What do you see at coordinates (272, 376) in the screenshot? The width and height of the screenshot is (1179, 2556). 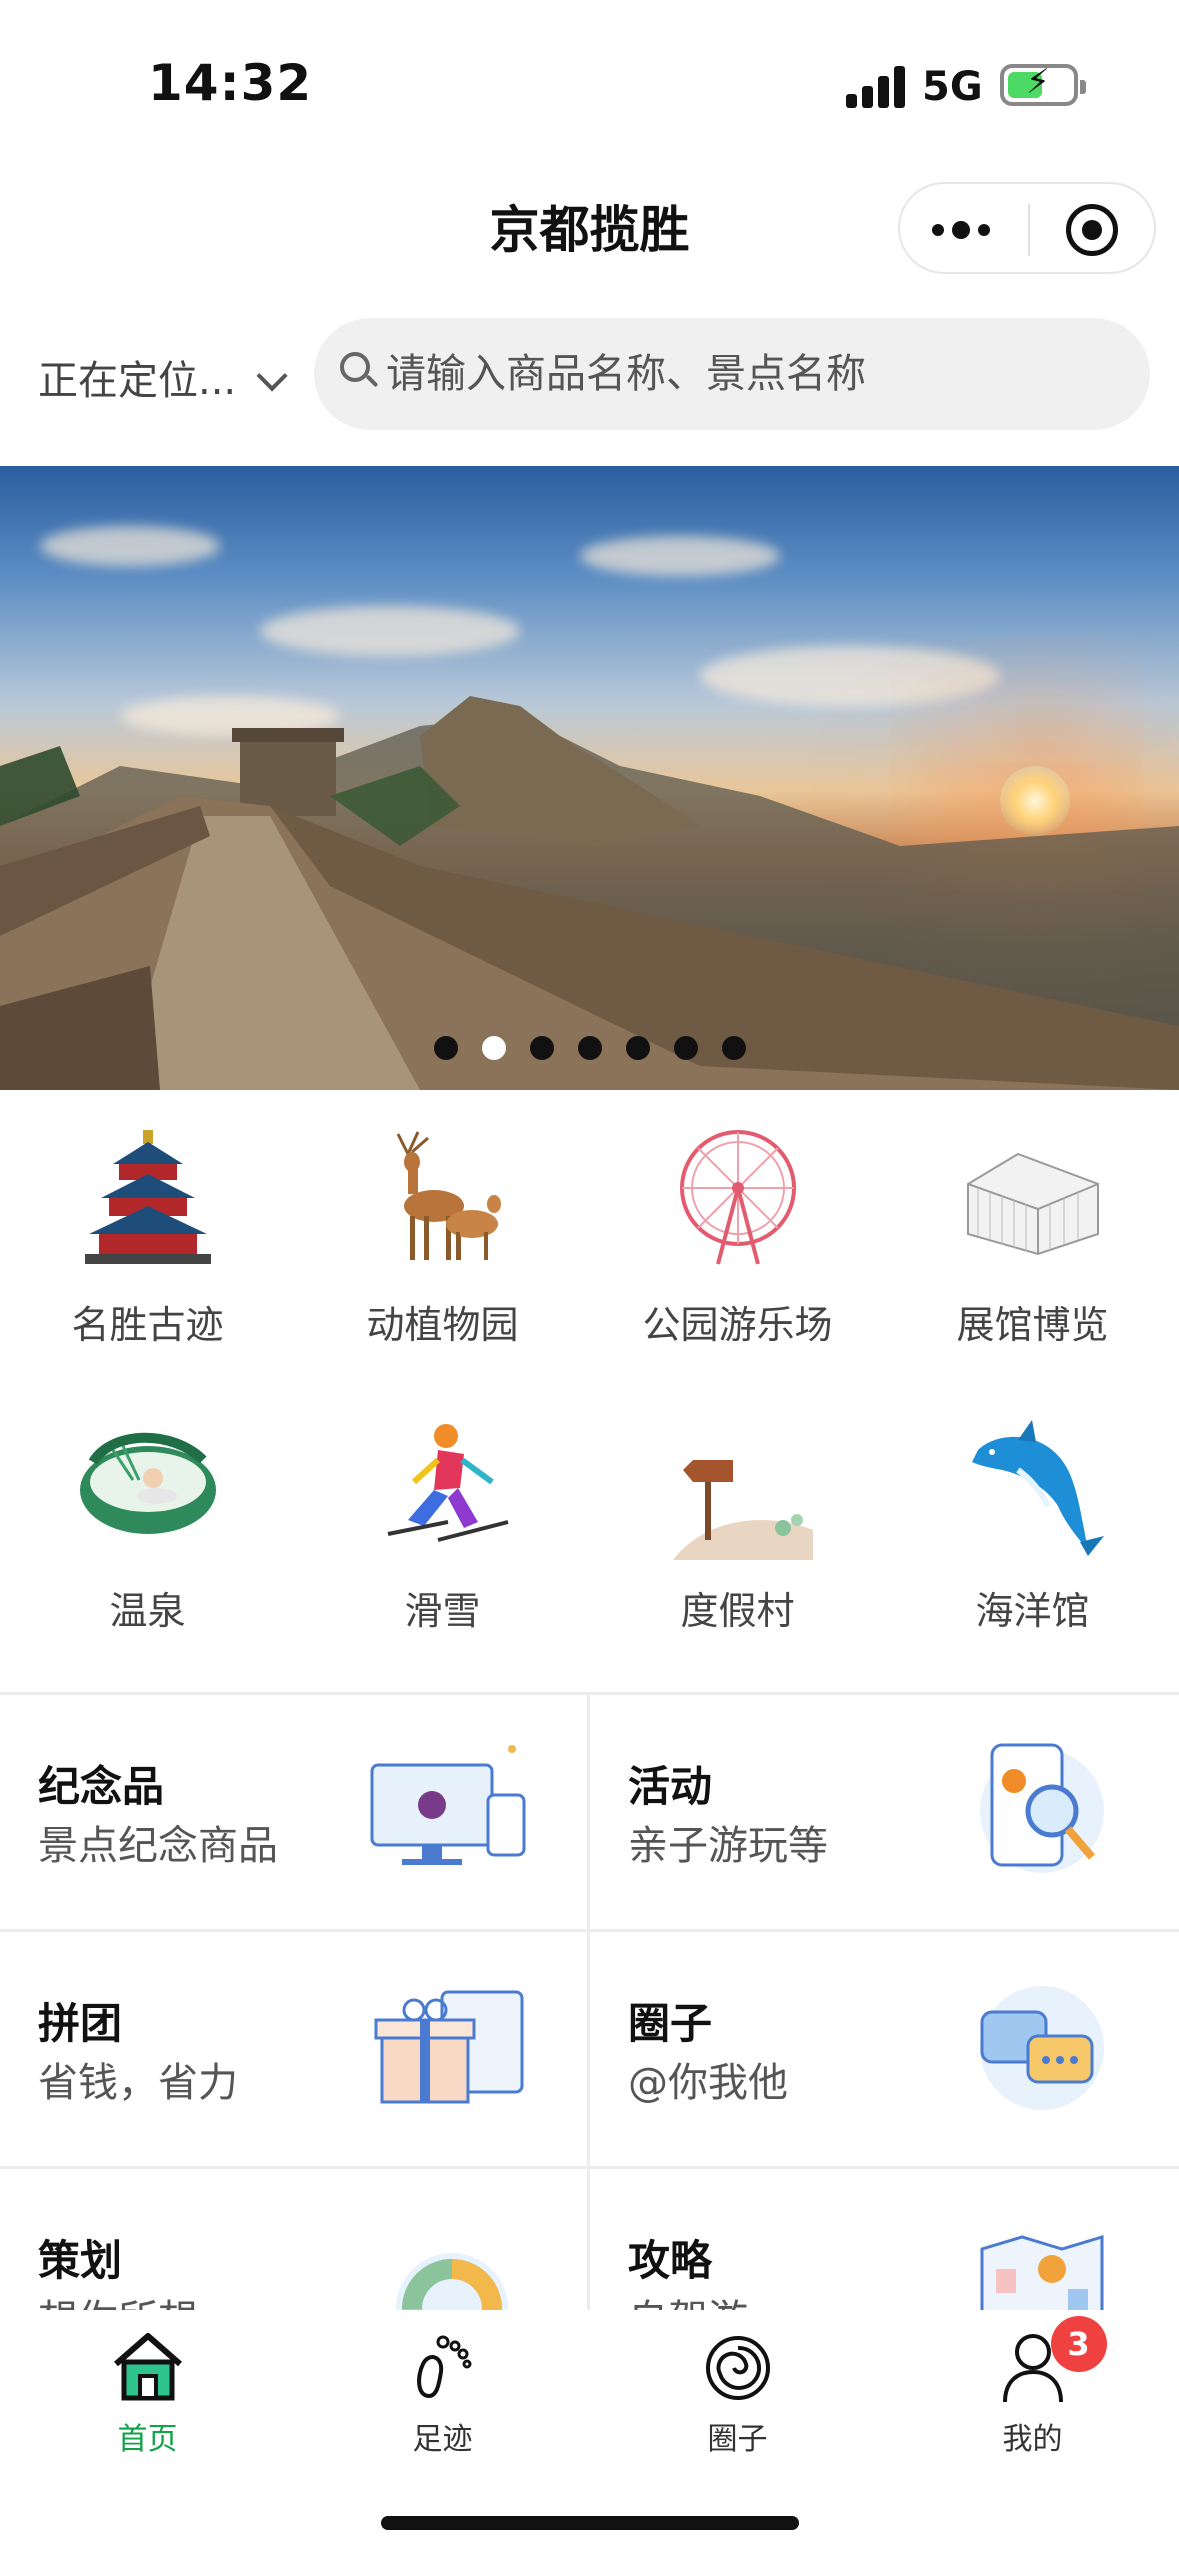 I see `chevron-down-icon` at bounding box center [272, 376].